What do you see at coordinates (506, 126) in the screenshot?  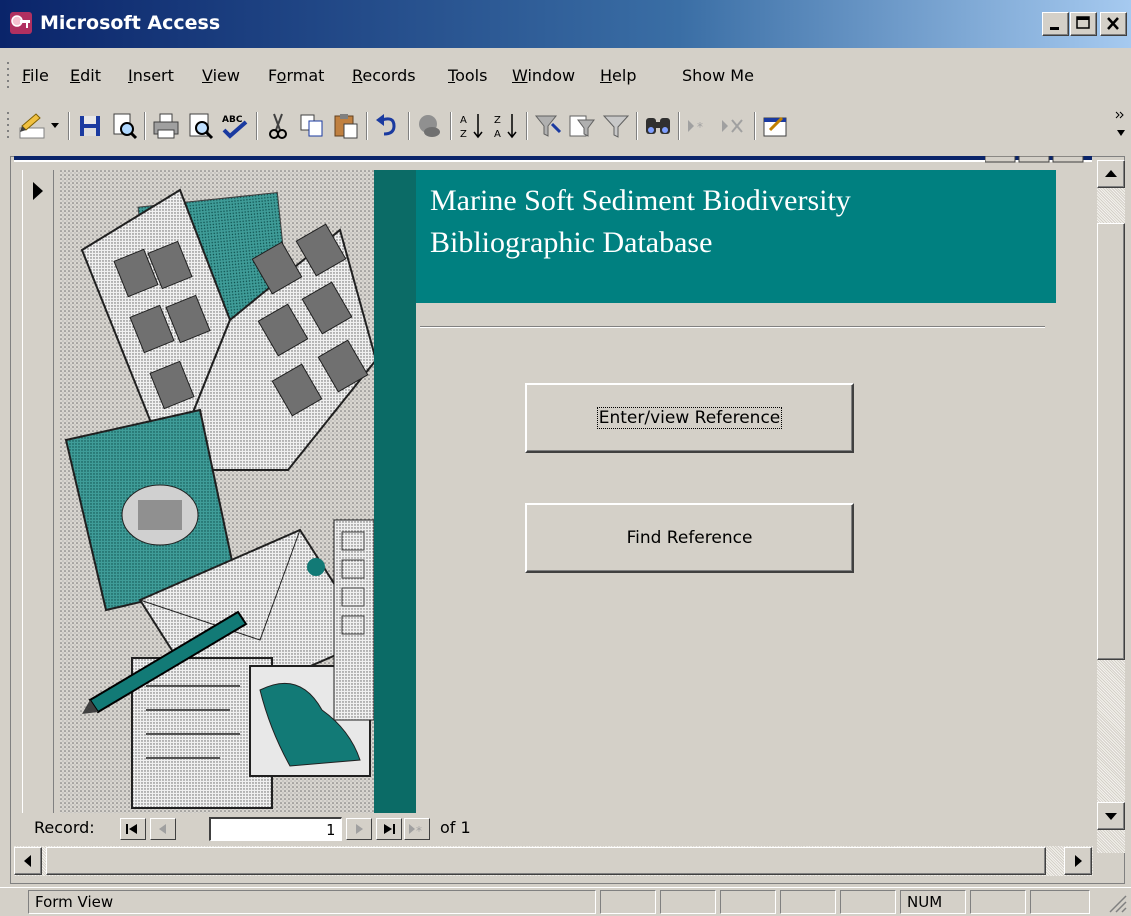 I see `sort-descending-icon: ZA` at bounding box center [506, 126].